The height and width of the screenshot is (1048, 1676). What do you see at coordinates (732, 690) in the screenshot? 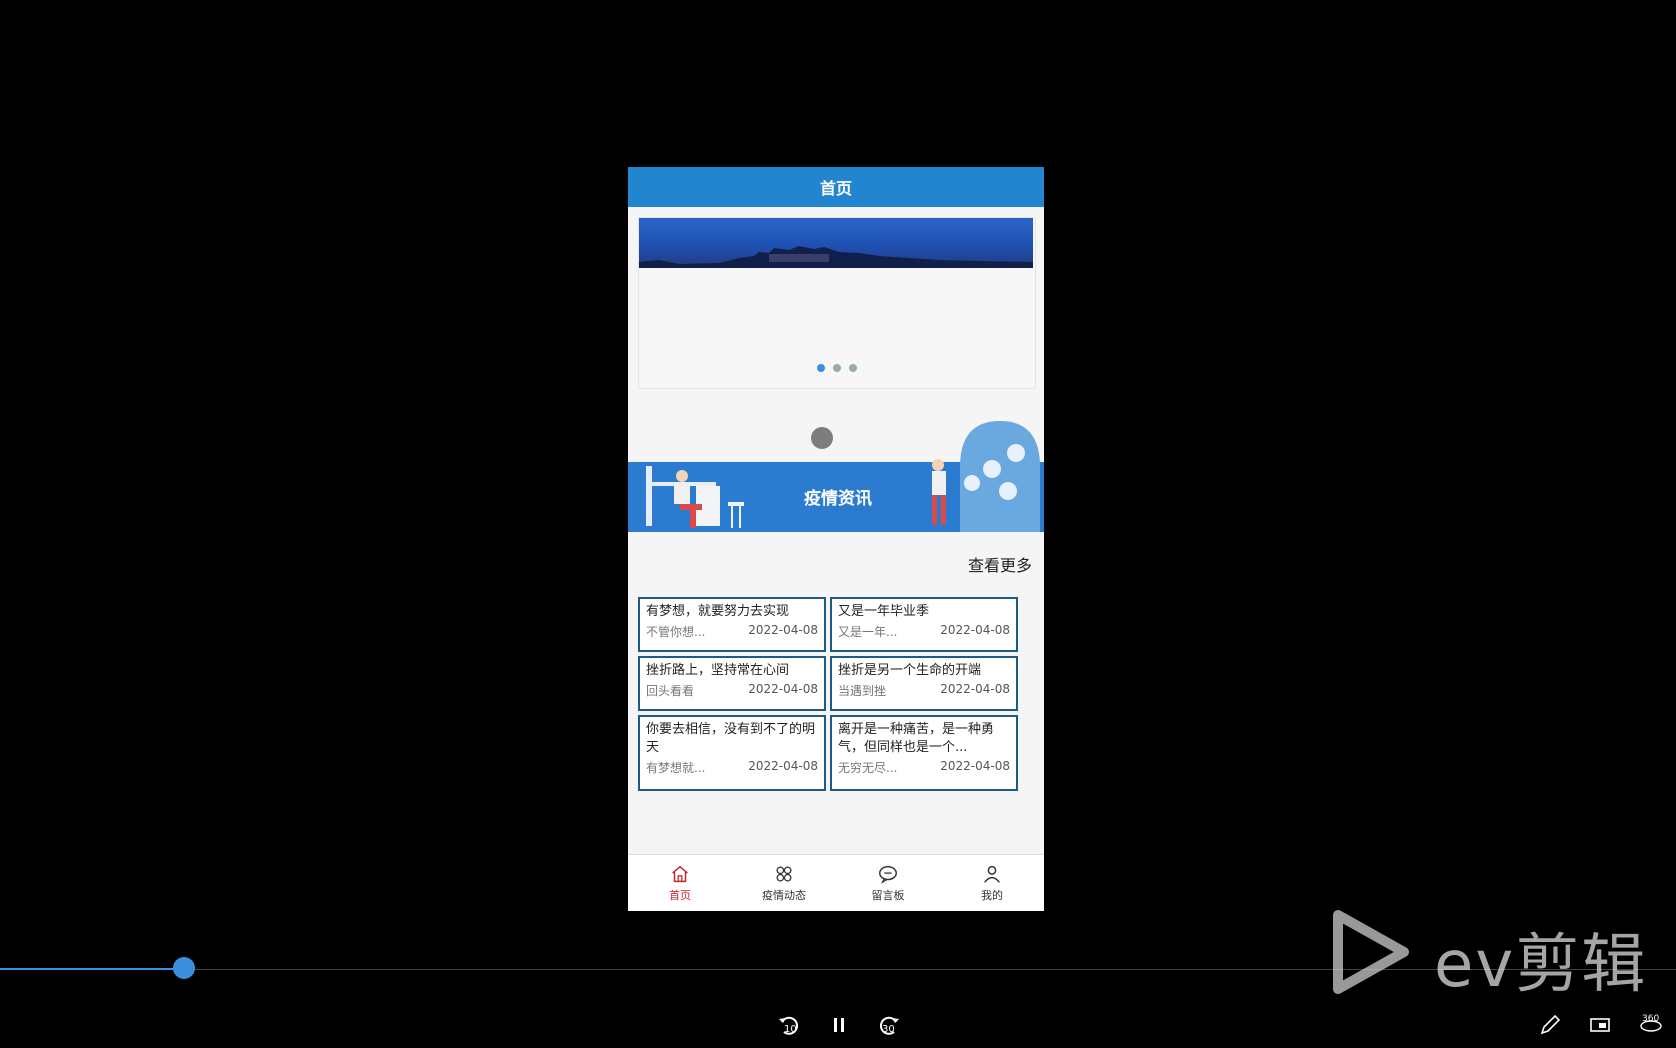
I see `news-meta: 回头看看 2022-04-08` at bounding box center [732, 690].